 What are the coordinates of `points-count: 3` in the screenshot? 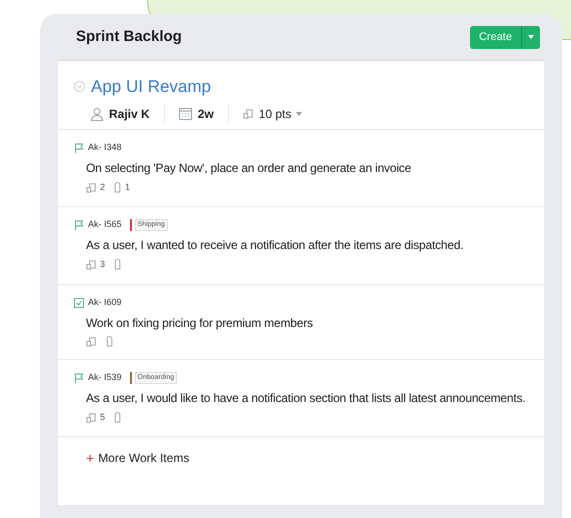 It's located at (103, 264).